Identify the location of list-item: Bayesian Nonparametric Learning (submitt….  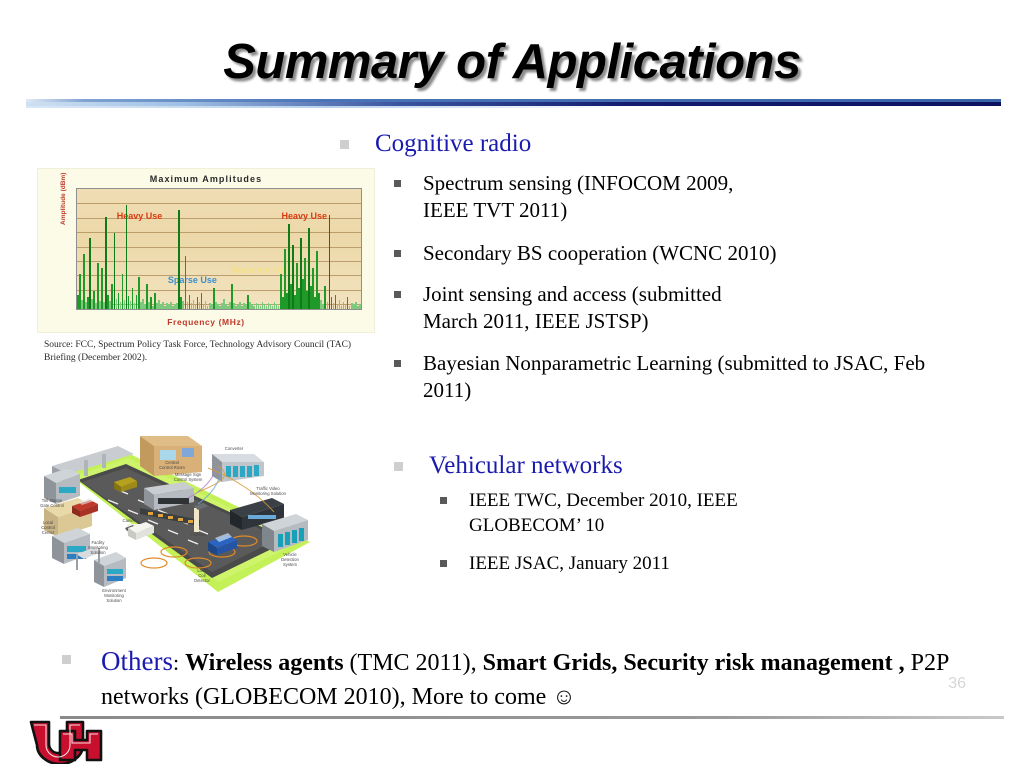
(684, 377).